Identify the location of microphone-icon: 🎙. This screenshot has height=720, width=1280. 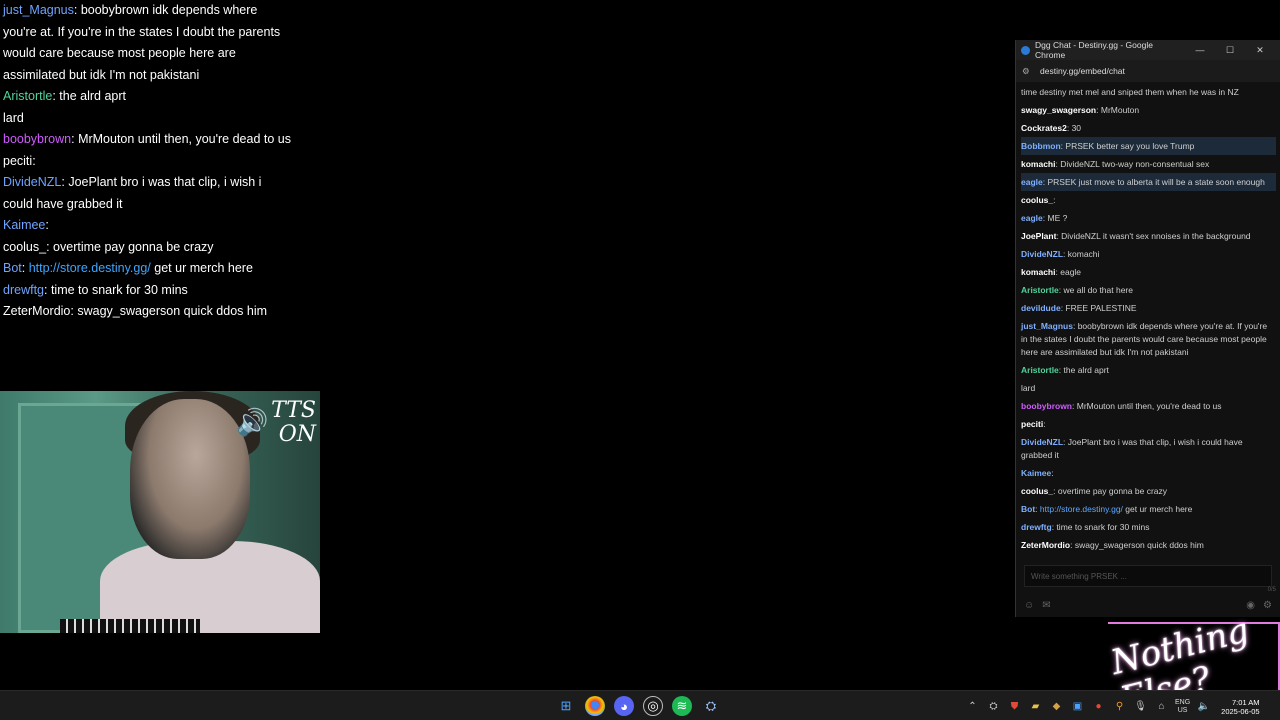
(1140, 707).